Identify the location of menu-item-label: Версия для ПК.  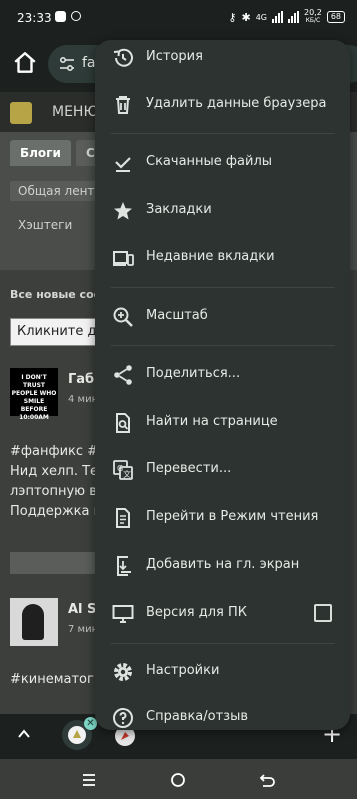
(196, 612).